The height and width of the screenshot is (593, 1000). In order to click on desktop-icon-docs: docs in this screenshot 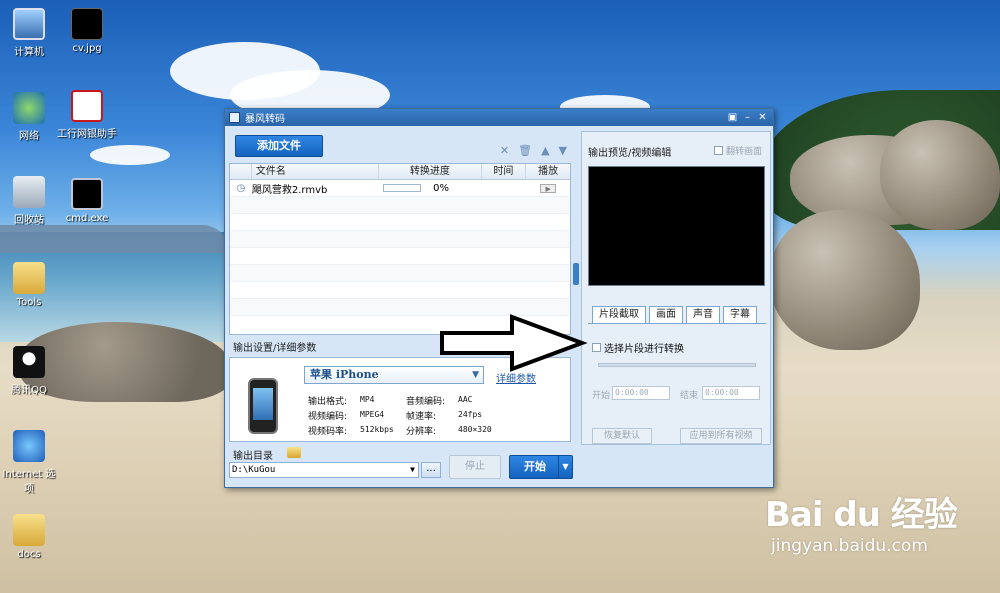, I will do `click(29, 537)`.